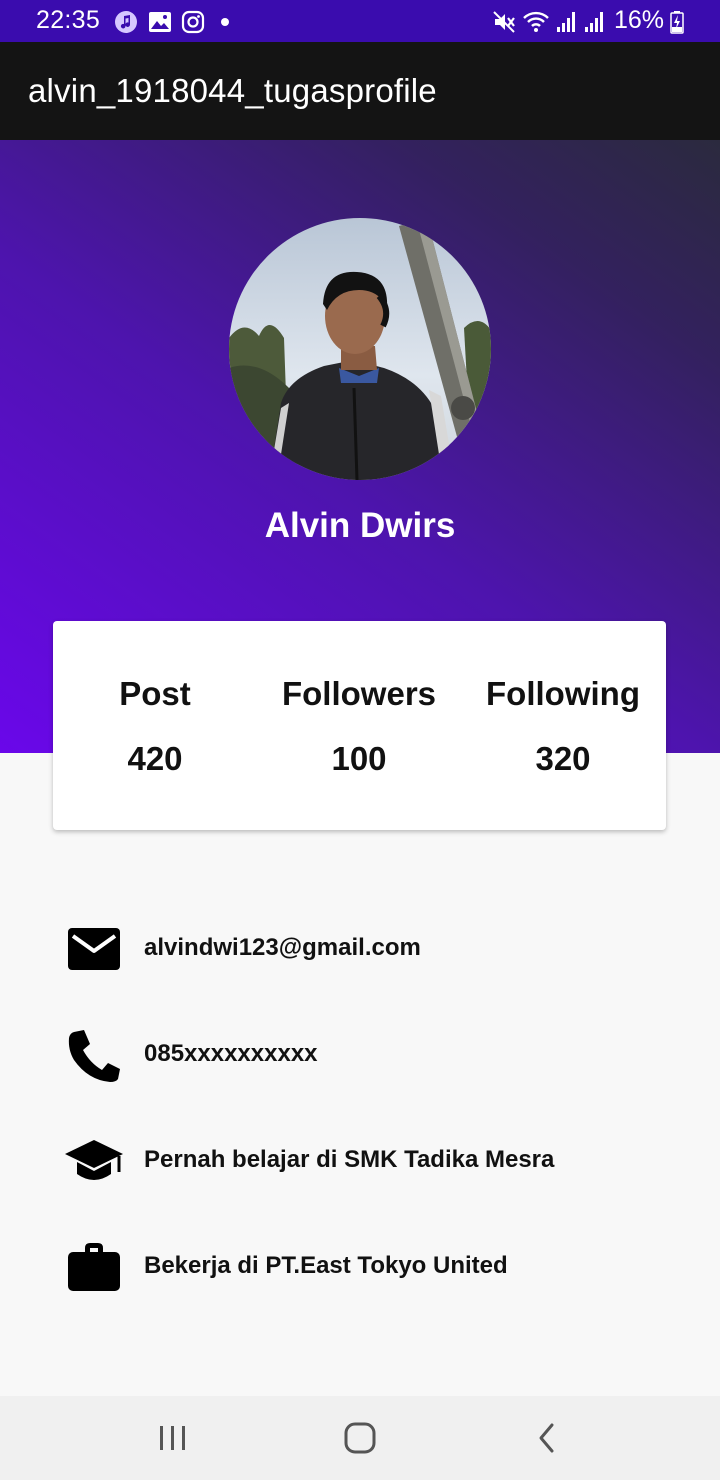  Describe the element at coordinates (677, 22) in the screenshot. I see `battery-charging-icon` at that location.